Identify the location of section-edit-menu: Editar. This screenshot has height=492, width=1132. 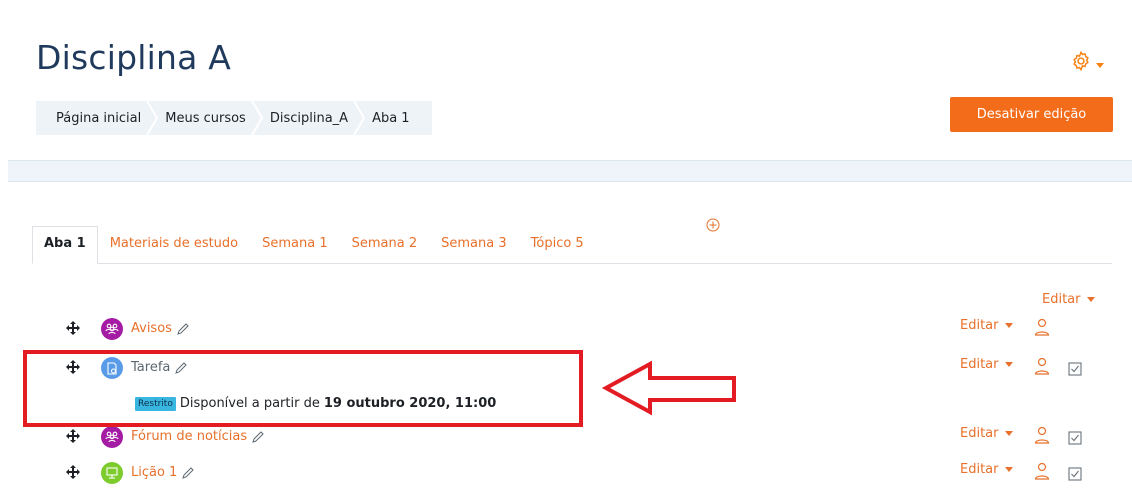
(1068, 299).